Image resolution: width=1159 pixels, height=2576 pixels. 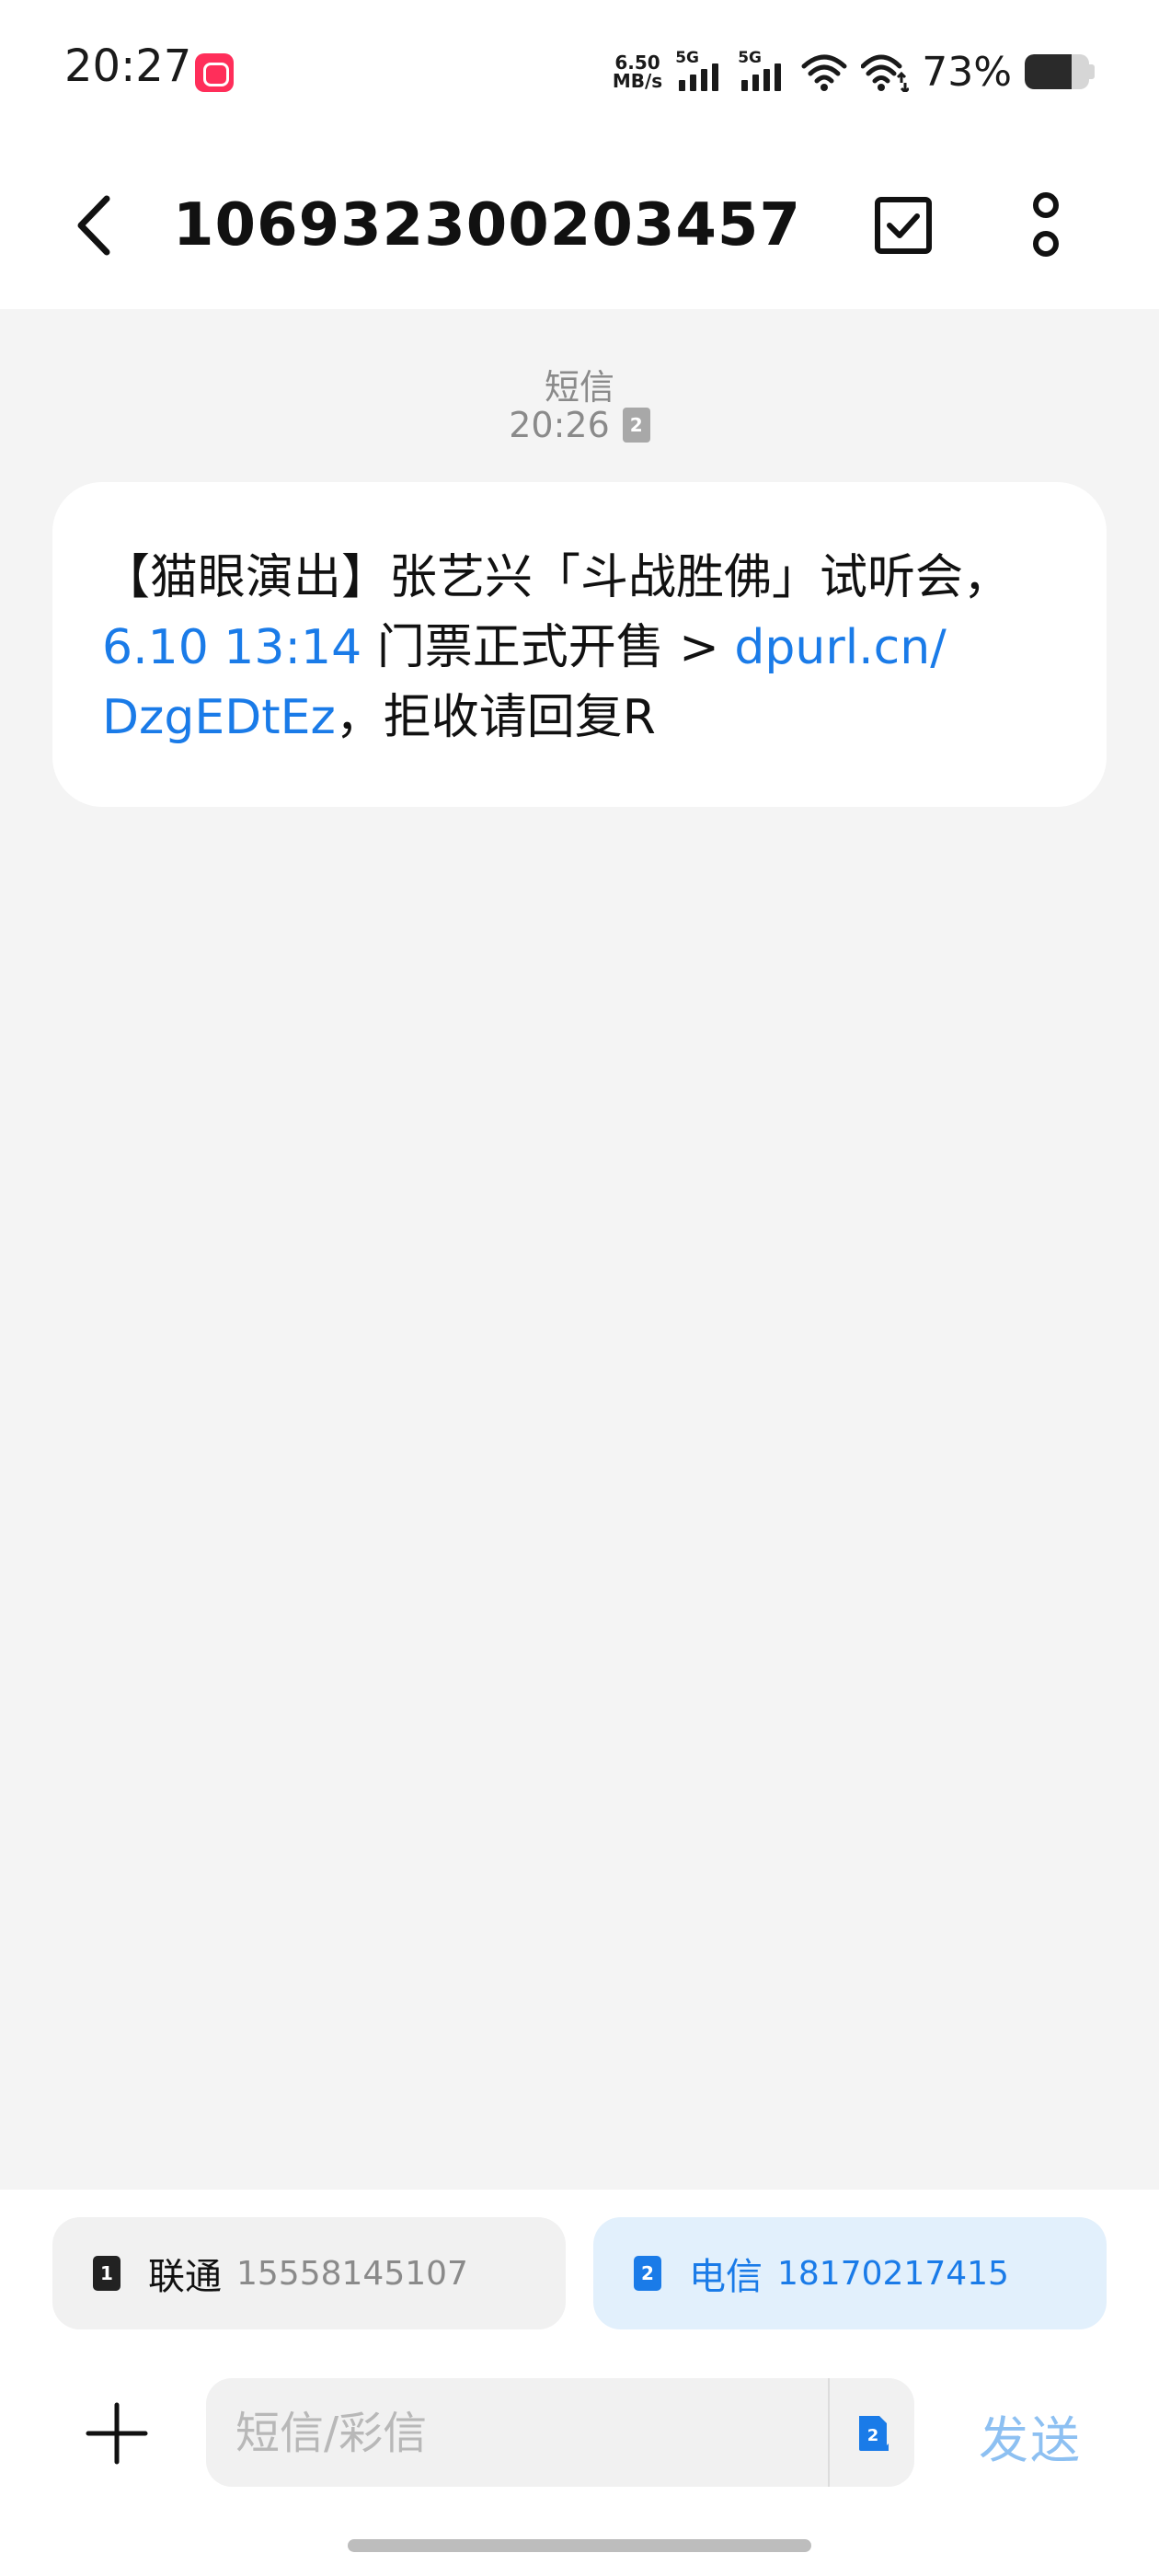 I want to click on message-input-box: 2, so click(x=560, y=2433).